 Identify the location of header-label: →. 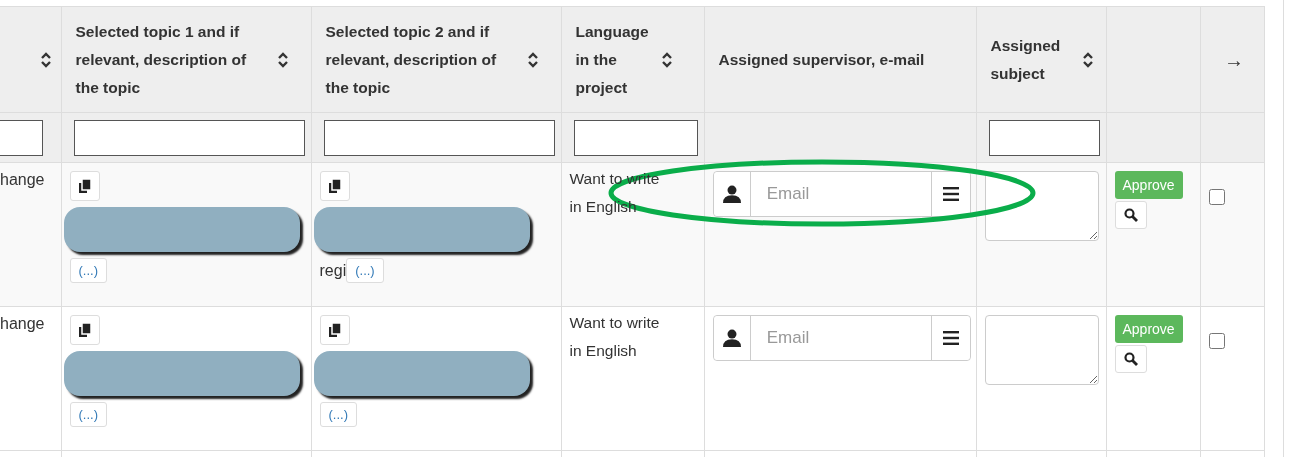
(1234, 60).